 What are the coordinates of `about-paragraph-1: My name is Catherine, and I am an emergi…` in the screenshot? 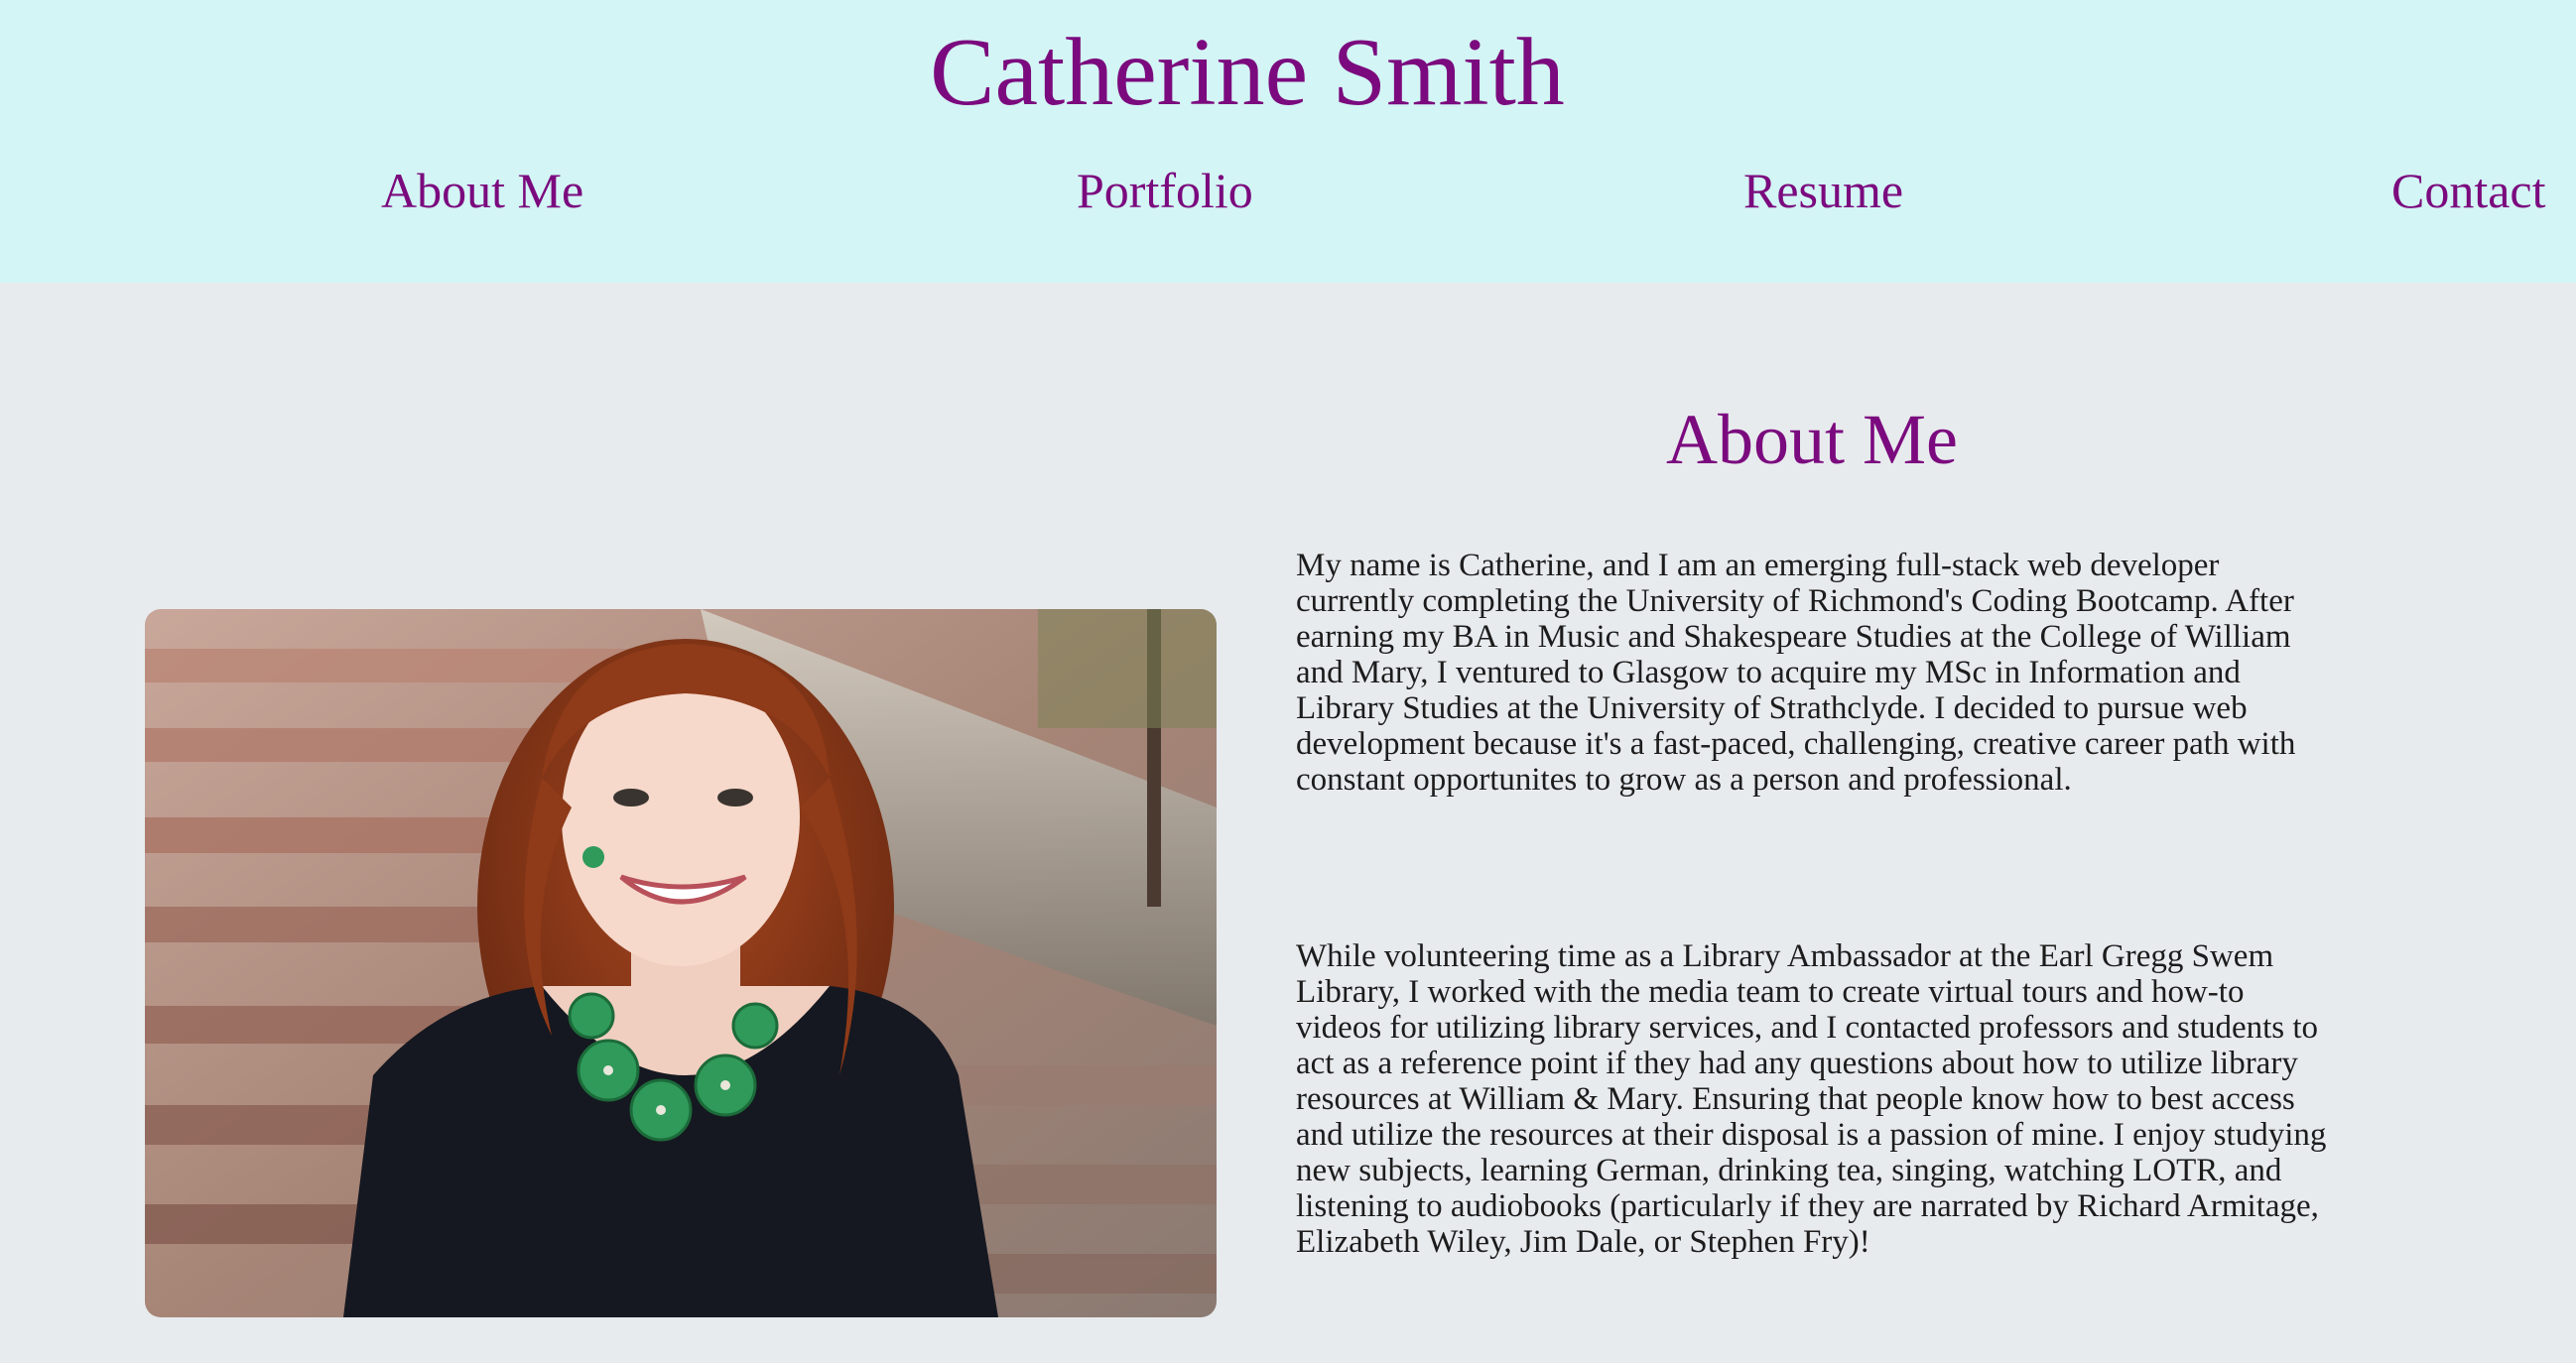 It's located at (1796, 673).